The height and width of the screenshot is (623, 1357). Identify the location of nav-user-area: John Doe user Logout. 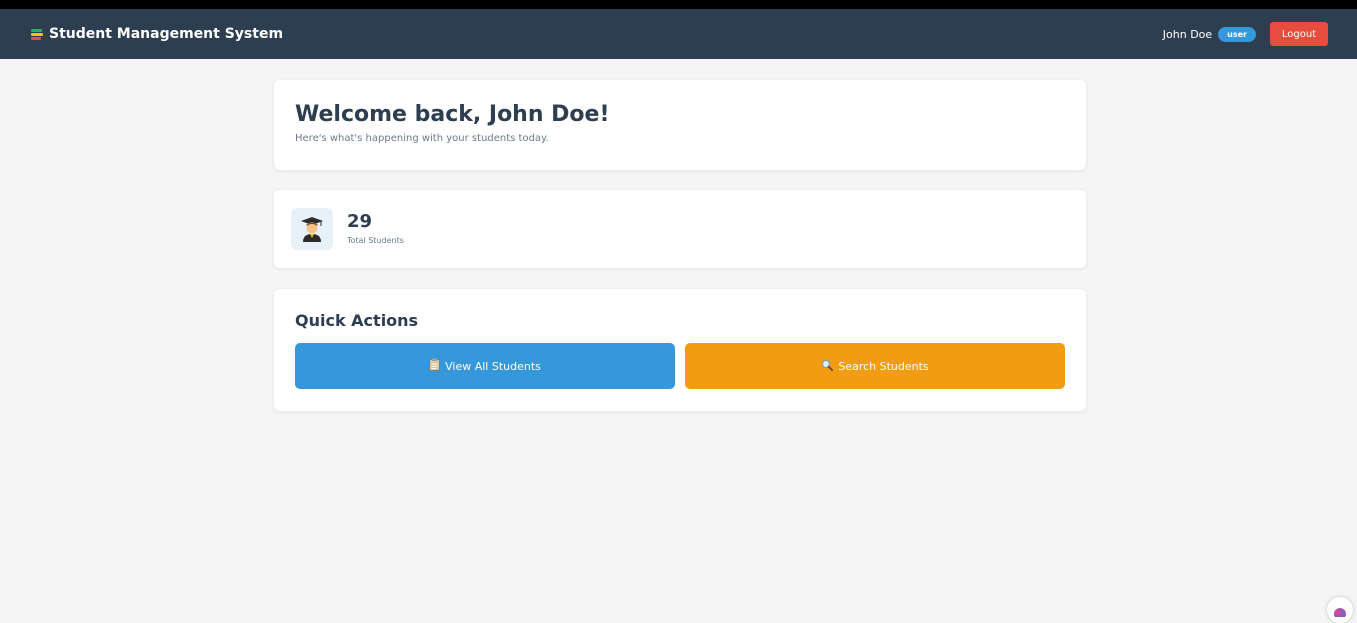
(1245, 34).